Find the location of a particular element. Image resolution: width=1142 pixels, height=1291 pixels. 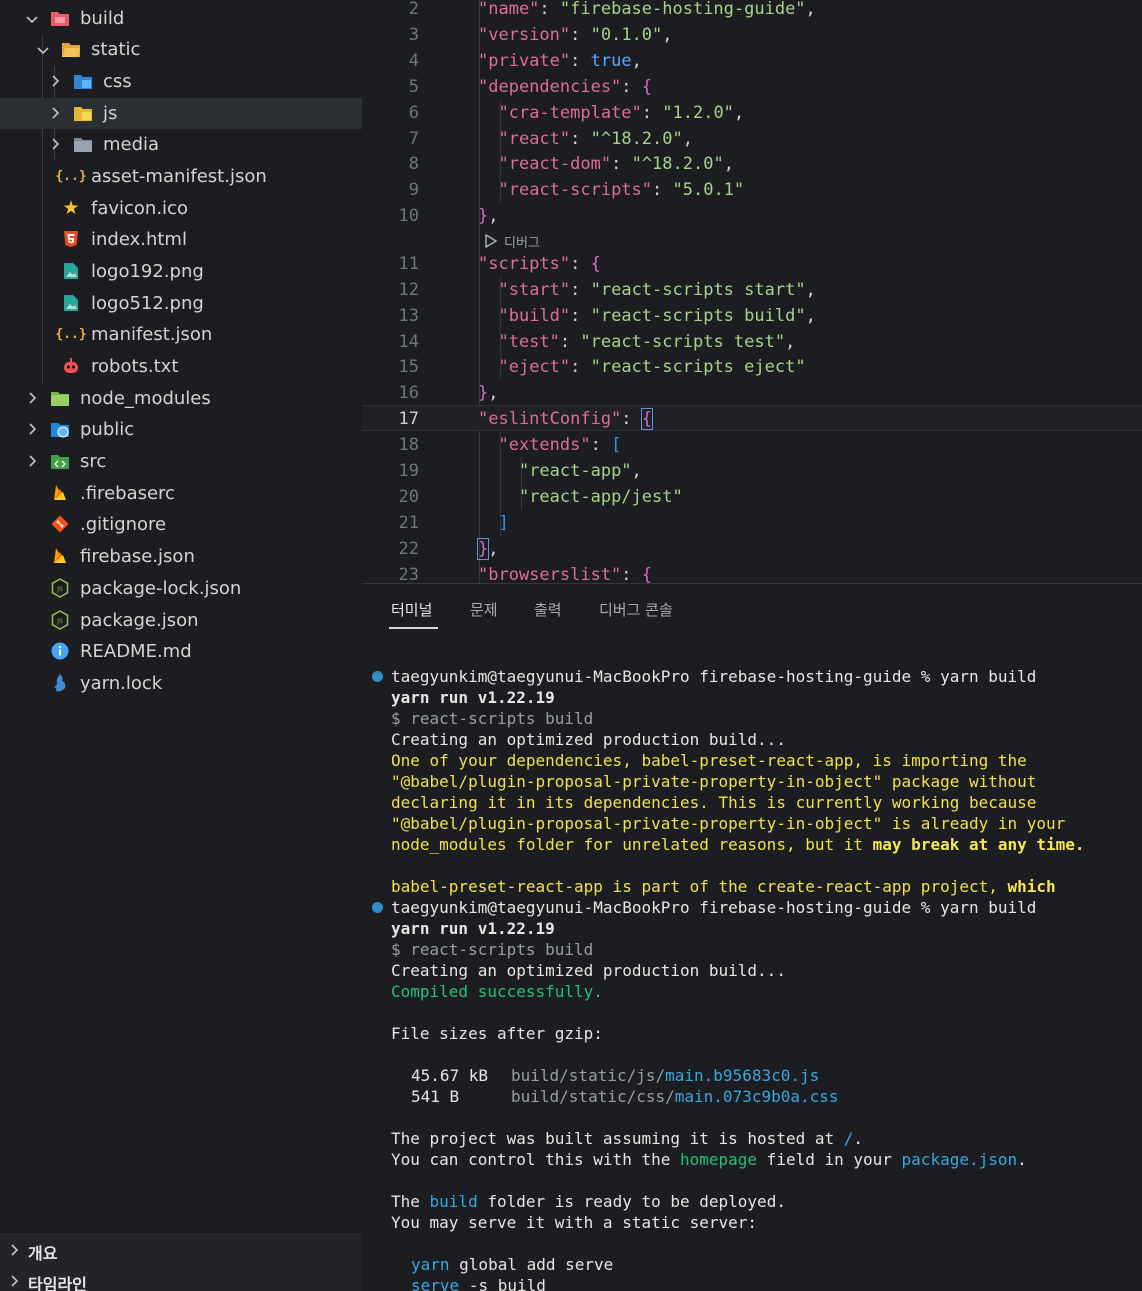

tree-item-public: public is located at coordinates (181, 429).